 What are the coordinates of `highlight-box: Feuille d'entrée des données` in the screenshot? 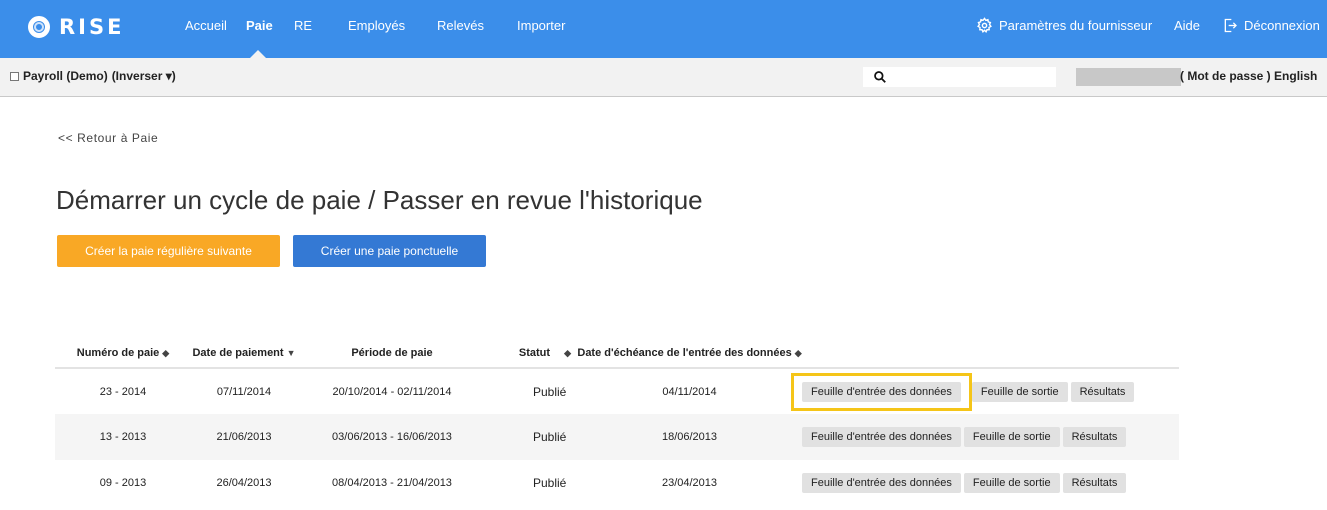 It's located at (881, 391).